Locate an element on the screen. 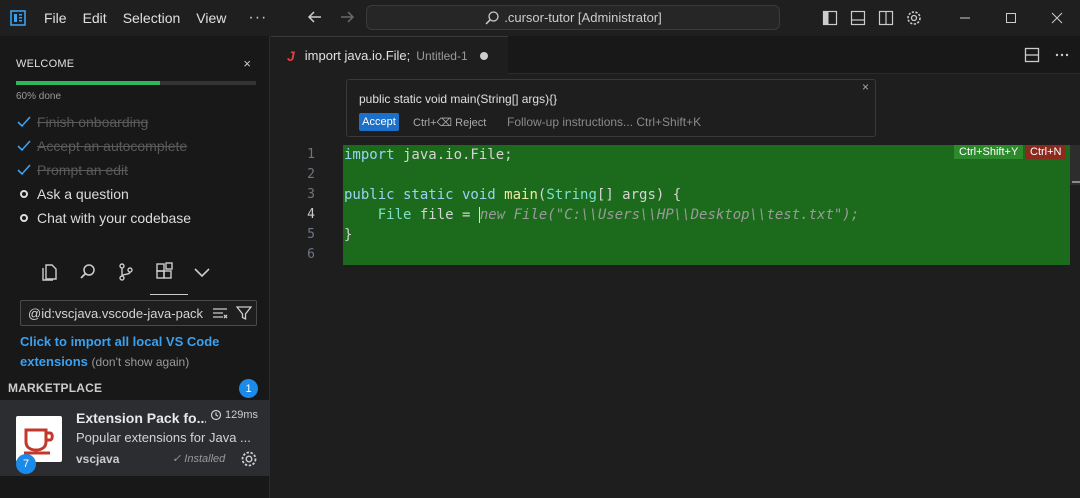 This screenshot has width=1080, height=498. forward-arrow-icon is located at coordinates (347, 17).